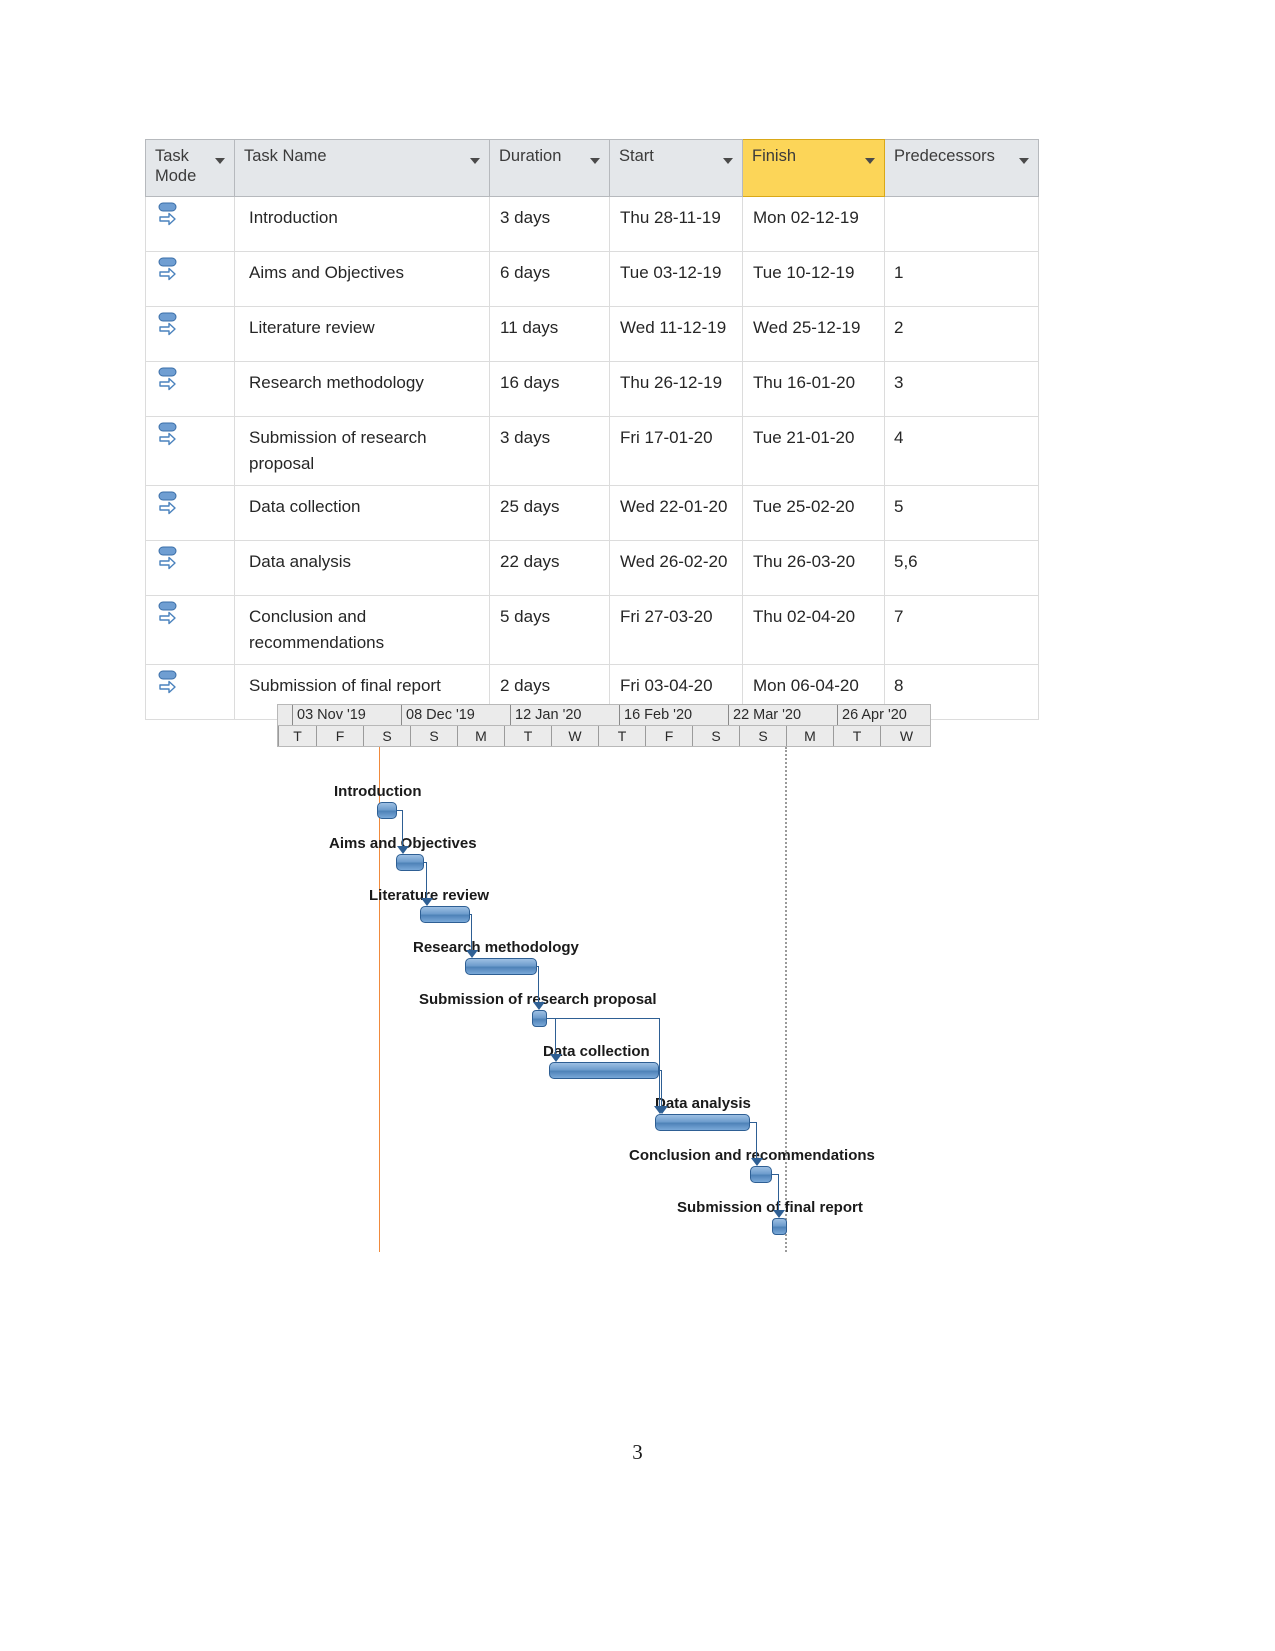 This screenshot has width=1275, height=1651. What do you see at coordinates (362, 568) in the screenshot?
I see `cell-task-name: Data analysis` at bounding box center [362, 568].